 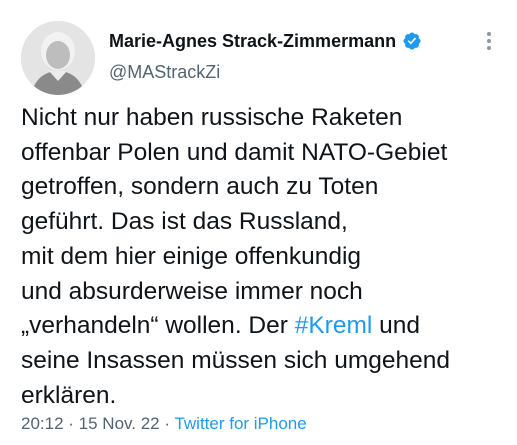 What do you see at coordinates (234, 152) in the screenshot?
I see `tweet-line: offenbar Polen und damit NATO-Gebiet` at bounding box center [234, 152].